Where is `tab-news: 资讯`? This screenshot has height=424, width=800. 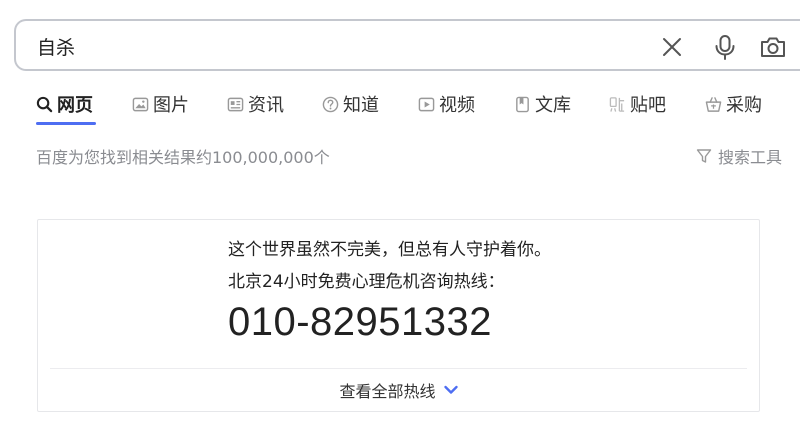 tab-news: 资讯 is located at coordinates (255, 104).